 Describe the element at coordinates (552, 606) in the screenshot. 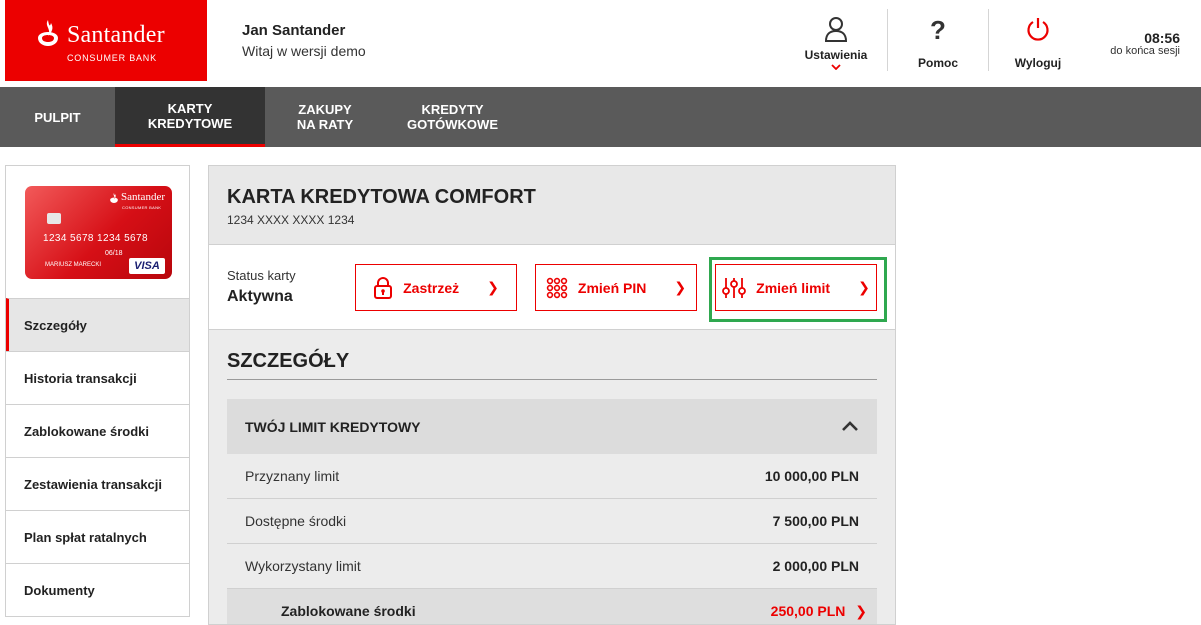

I see `limit-row-blocked-funds: Zablokowane środki 250,00 PLN ❯` at that location.